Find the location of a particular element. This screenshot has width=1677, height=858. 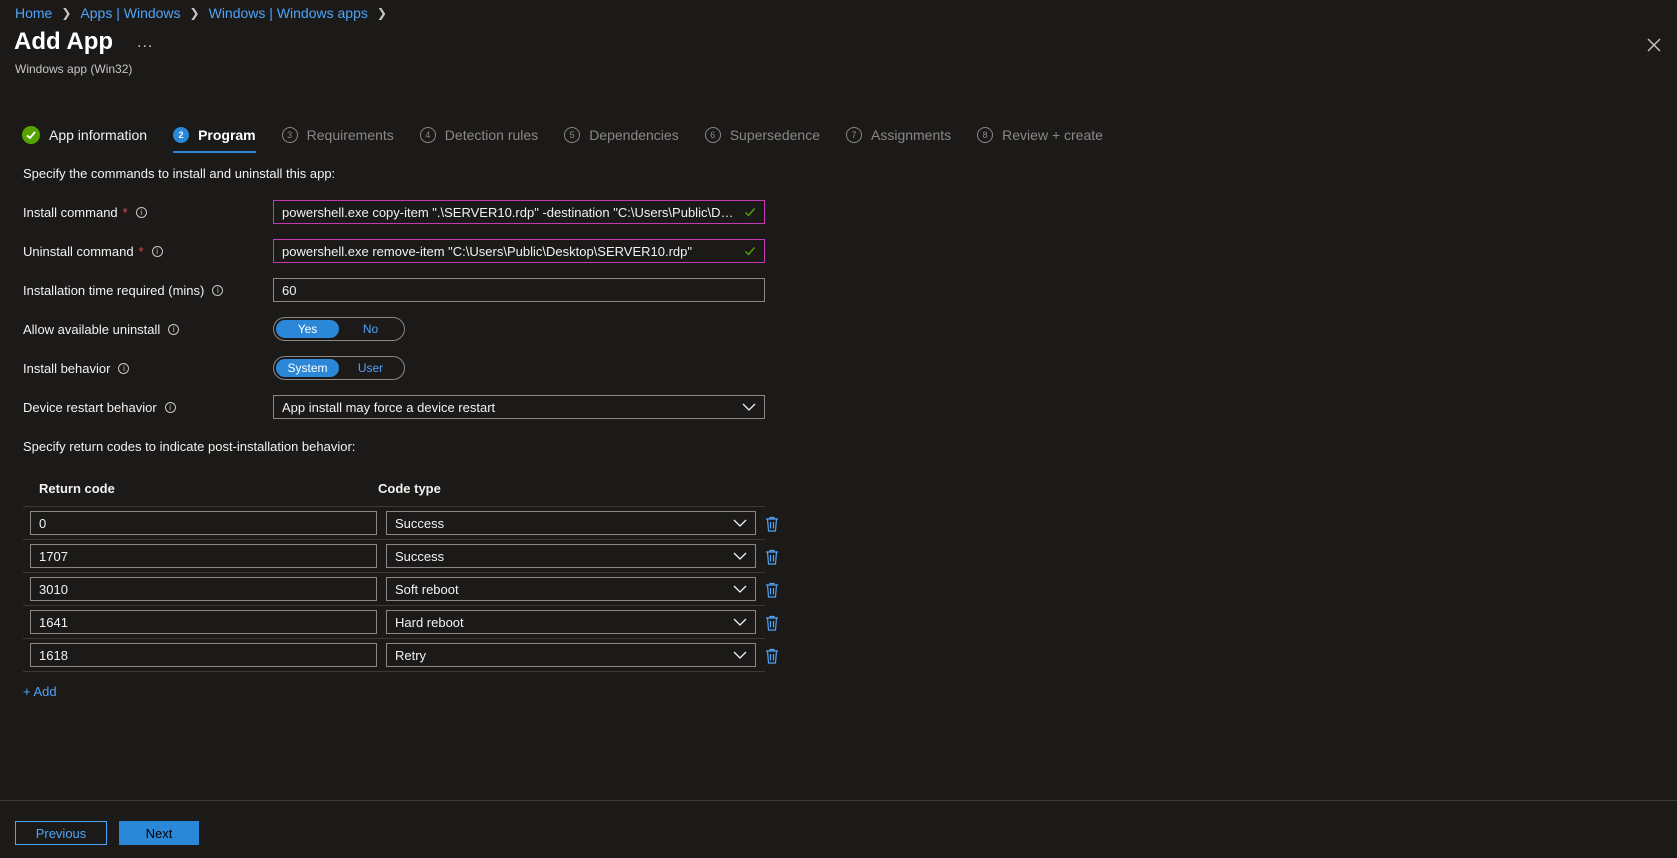

return-code-input: 0 is located at coordinates (203, 523).